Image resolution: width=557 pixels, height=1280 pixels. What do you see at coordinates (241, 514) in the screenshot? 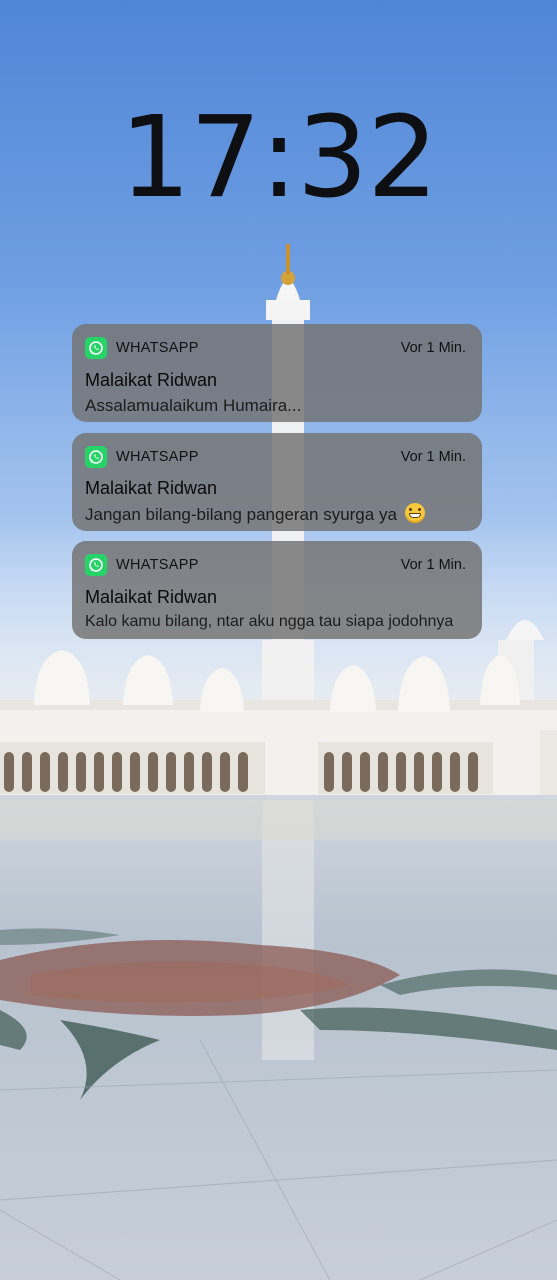
I see `notification-message: Jangan bilang-bilang pangeran syurga ya` at bounding box center [241, 514].